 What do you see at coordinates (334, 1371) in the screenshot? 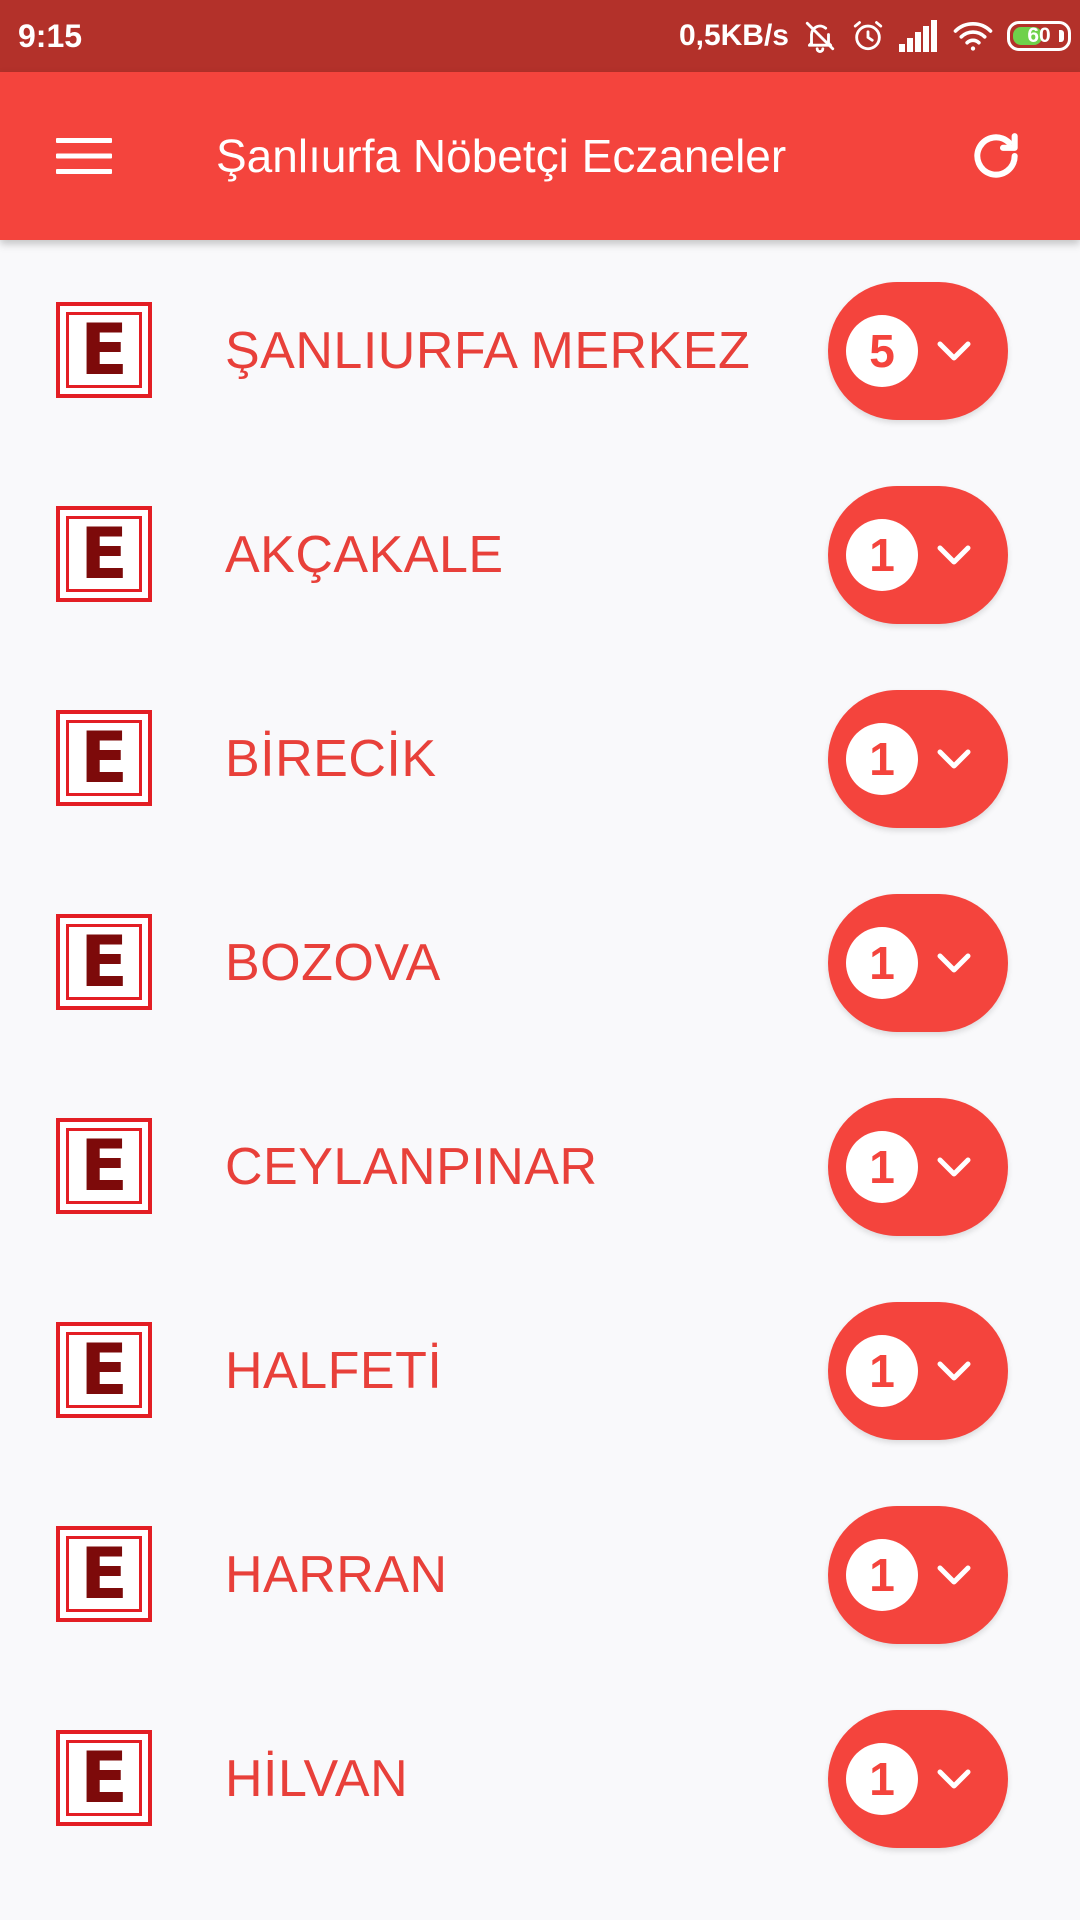
I see `district-name: HALFETİ` at bounding box center [334, 1371].